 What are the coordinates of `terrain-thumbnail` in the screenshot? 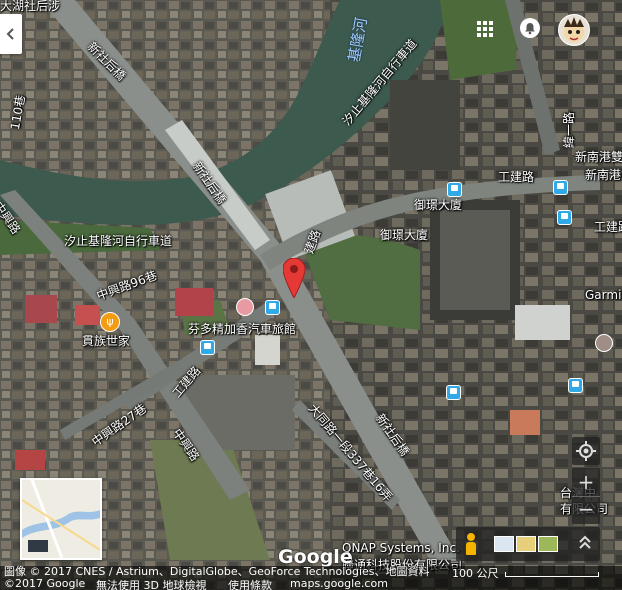 It's located at (526, 544).